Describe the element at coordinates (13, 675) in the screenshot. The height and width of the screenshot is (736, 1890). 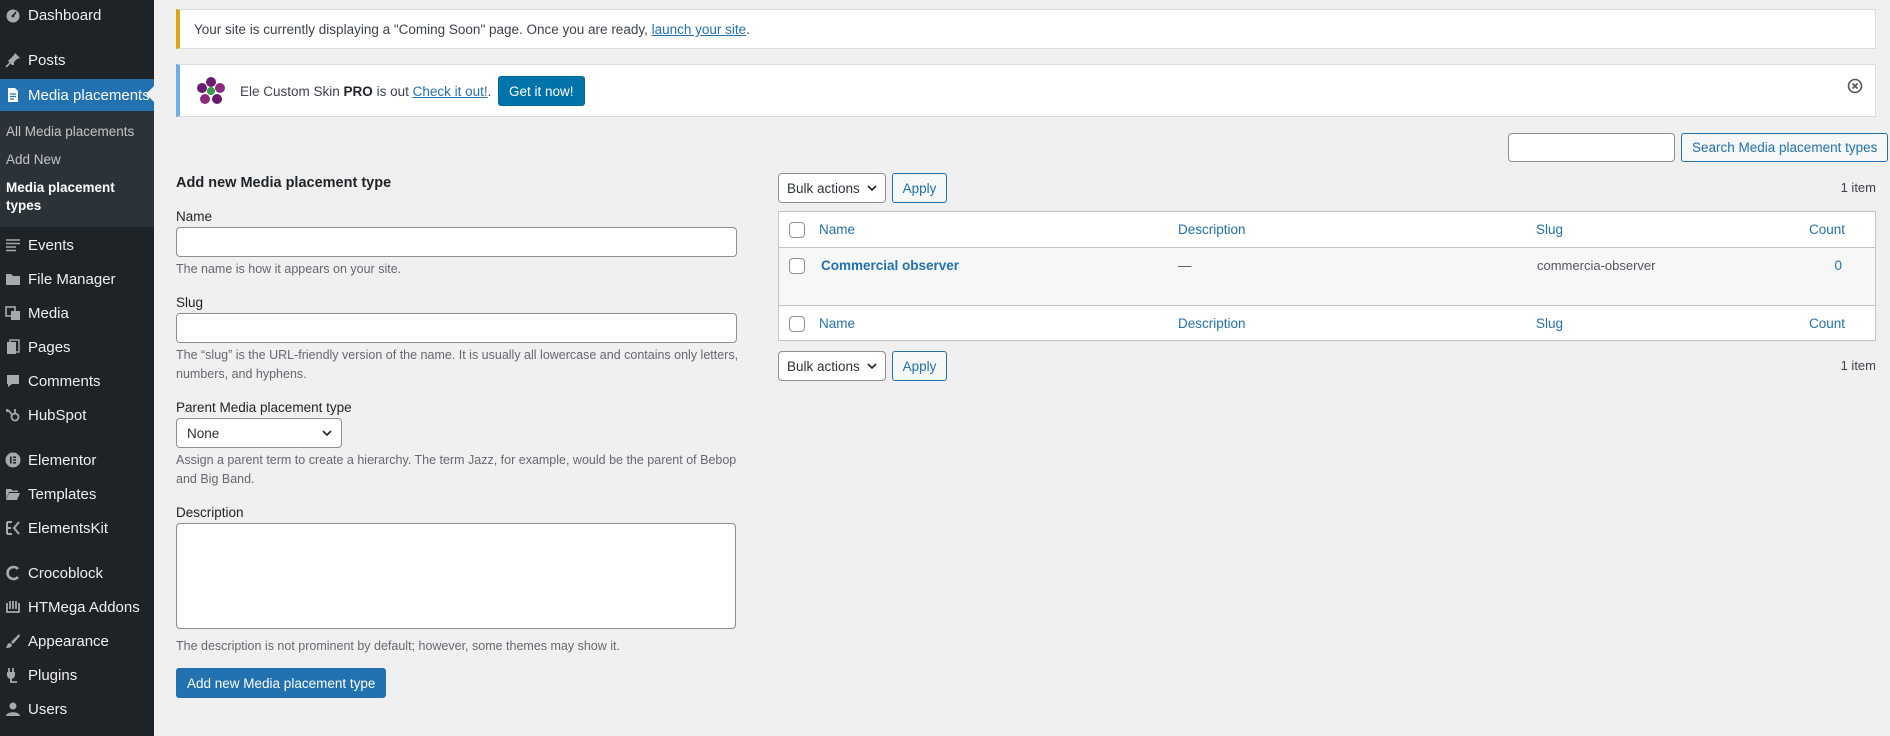
I see `plug-icon` at that location.